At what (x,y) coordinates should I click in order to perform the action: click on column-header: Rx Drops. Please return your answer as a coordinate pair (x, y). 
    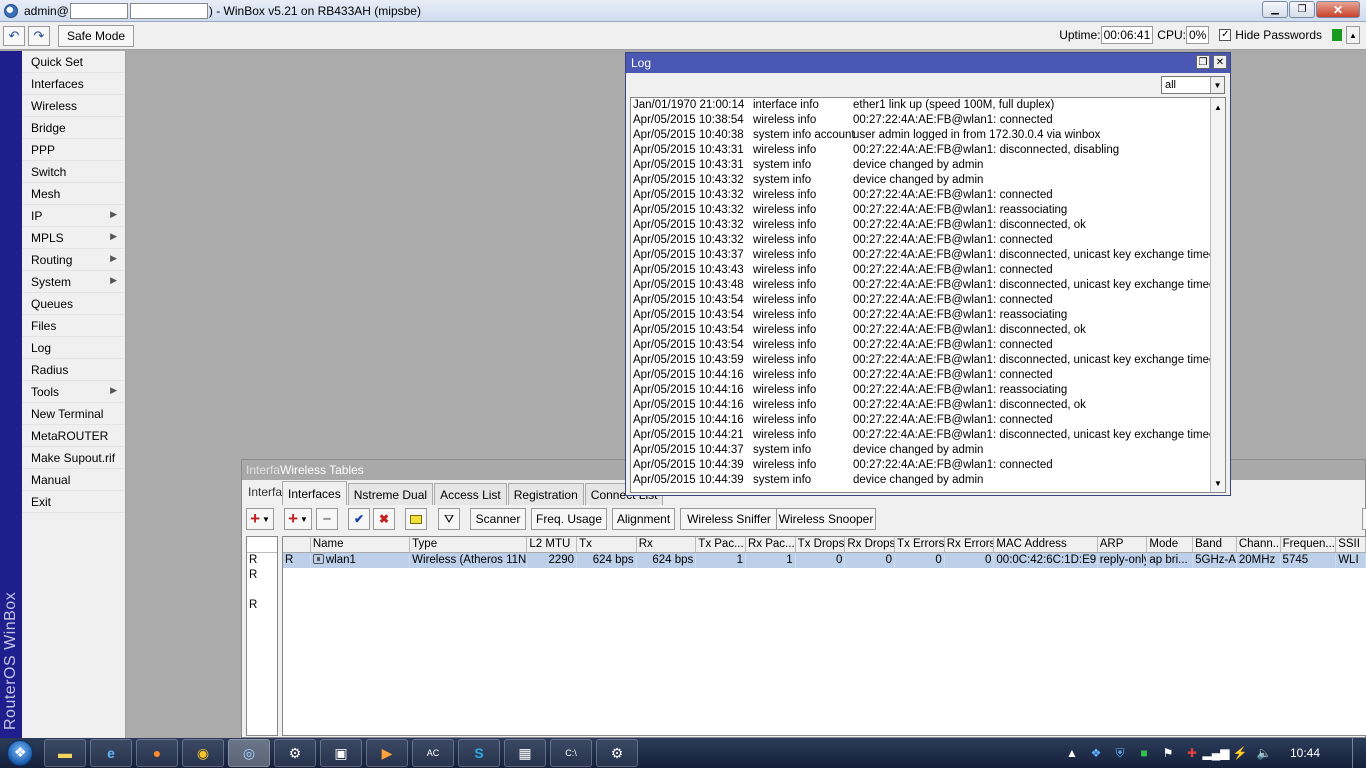
    Looking at the image, I should click on (870, 544).